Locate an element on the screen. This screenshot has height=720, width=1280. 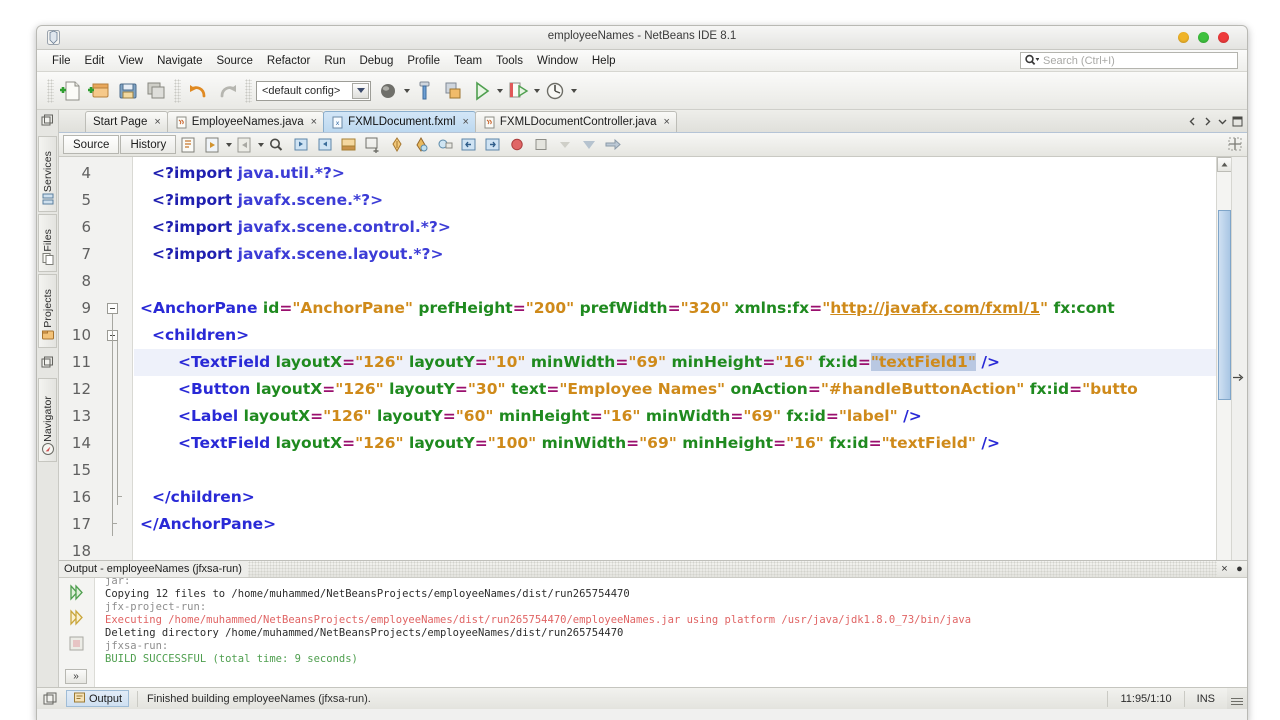
undo-button is located at coordinates (199, 91).